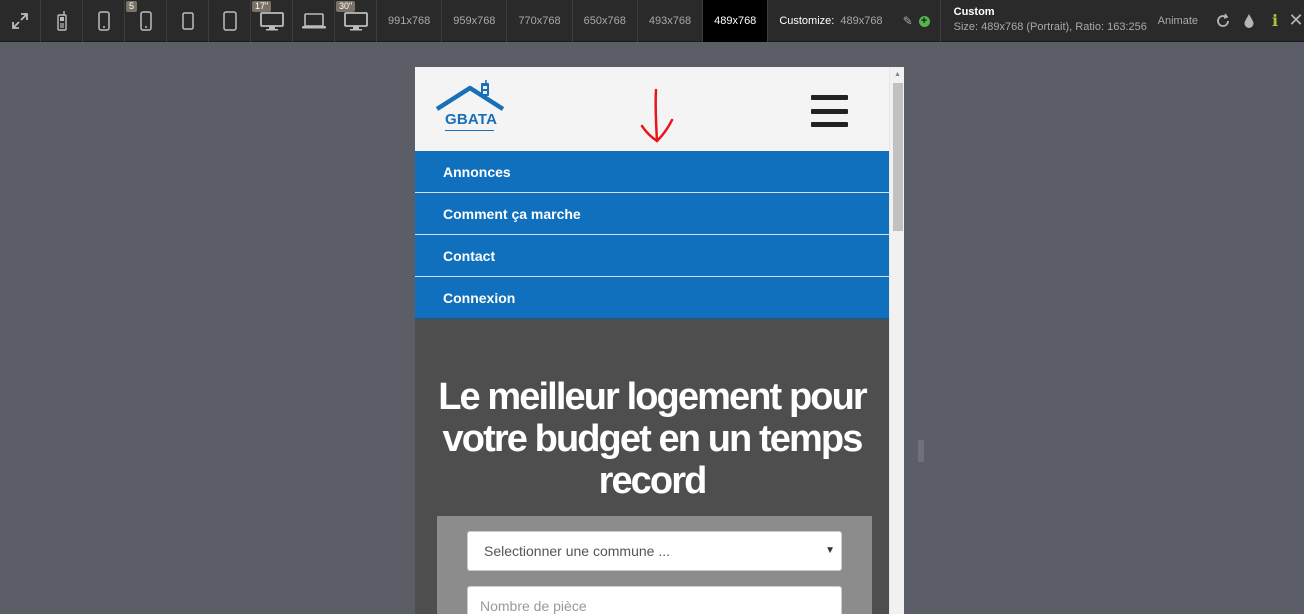  What do you see at coordinates (1223, 21) in the screenshot?
I see `rotate-icon` at bounding box center [1223, 21].